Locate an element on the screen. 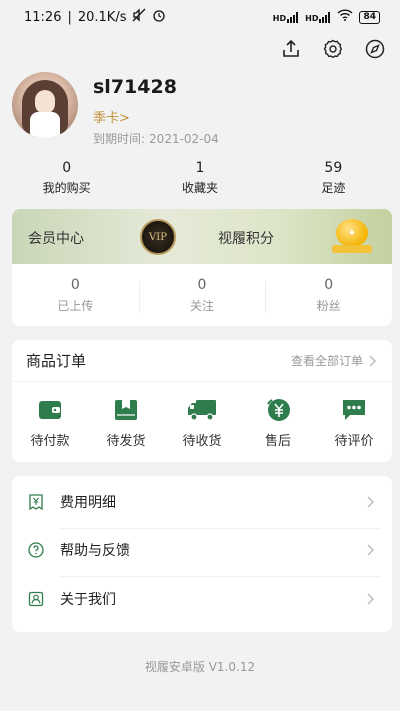 This screenshot has height=711, width=400. menu-item-label: 帮助与反馈 is located at coordinates (95, 551).